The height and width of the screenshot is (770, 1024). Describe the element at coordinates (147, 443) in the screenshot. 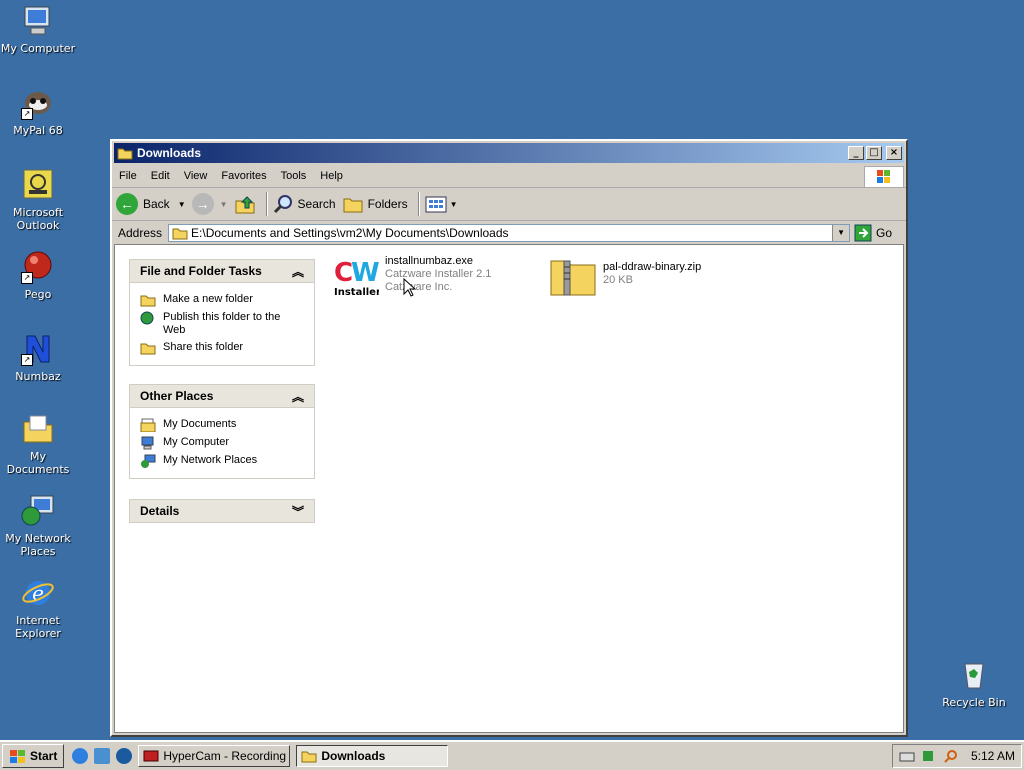

I see `computer-icon` at that location.